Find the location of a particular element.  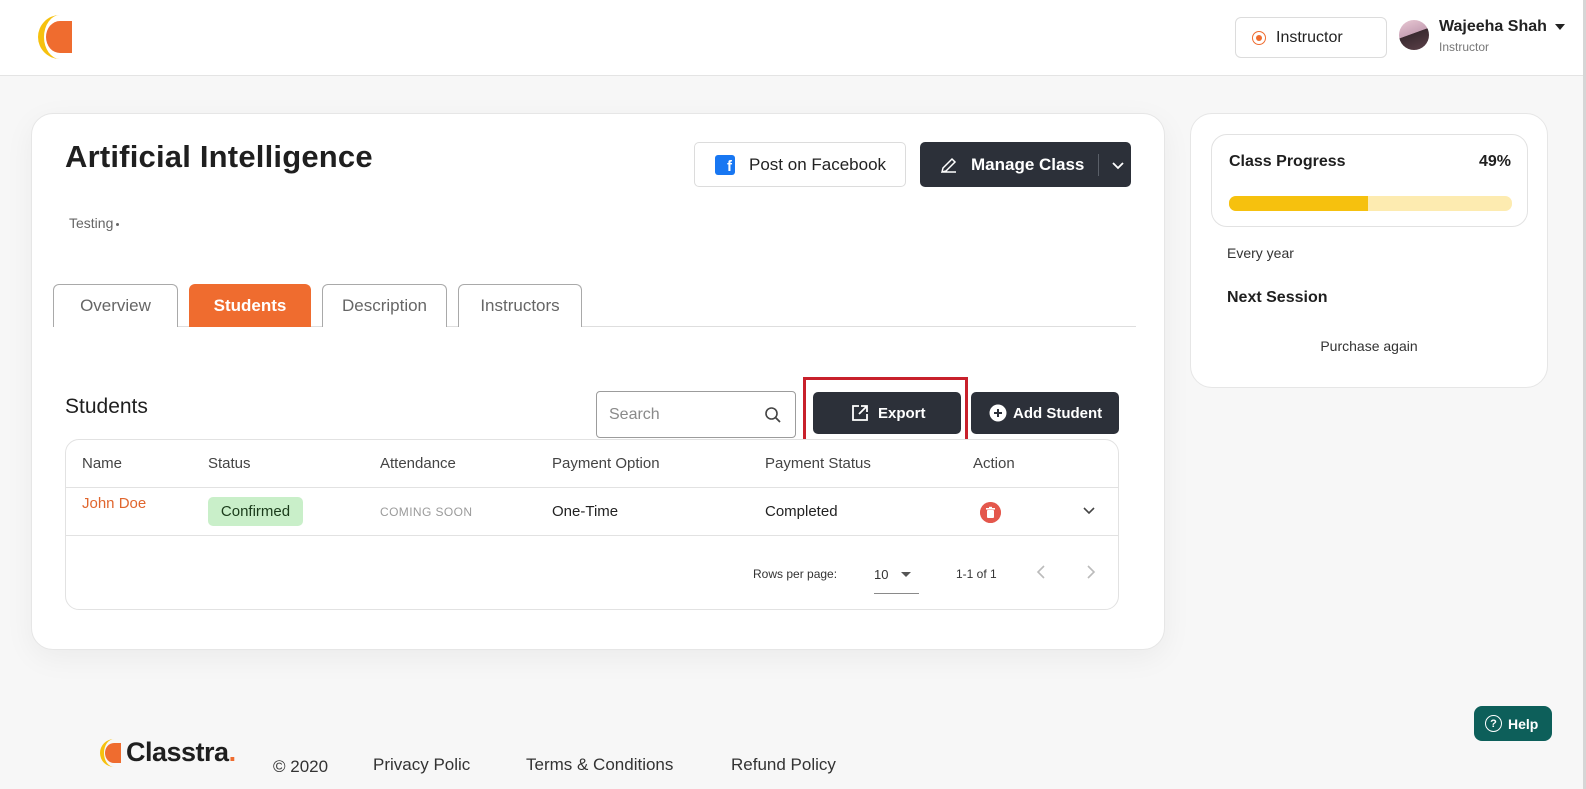

progress-percent: 49% is located at coordinates (1494, 161).